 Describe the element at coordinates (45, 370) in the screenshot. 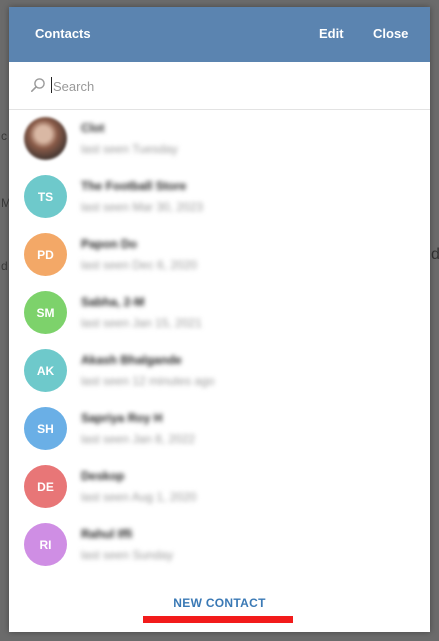

I see `avatar: AK` at that location.